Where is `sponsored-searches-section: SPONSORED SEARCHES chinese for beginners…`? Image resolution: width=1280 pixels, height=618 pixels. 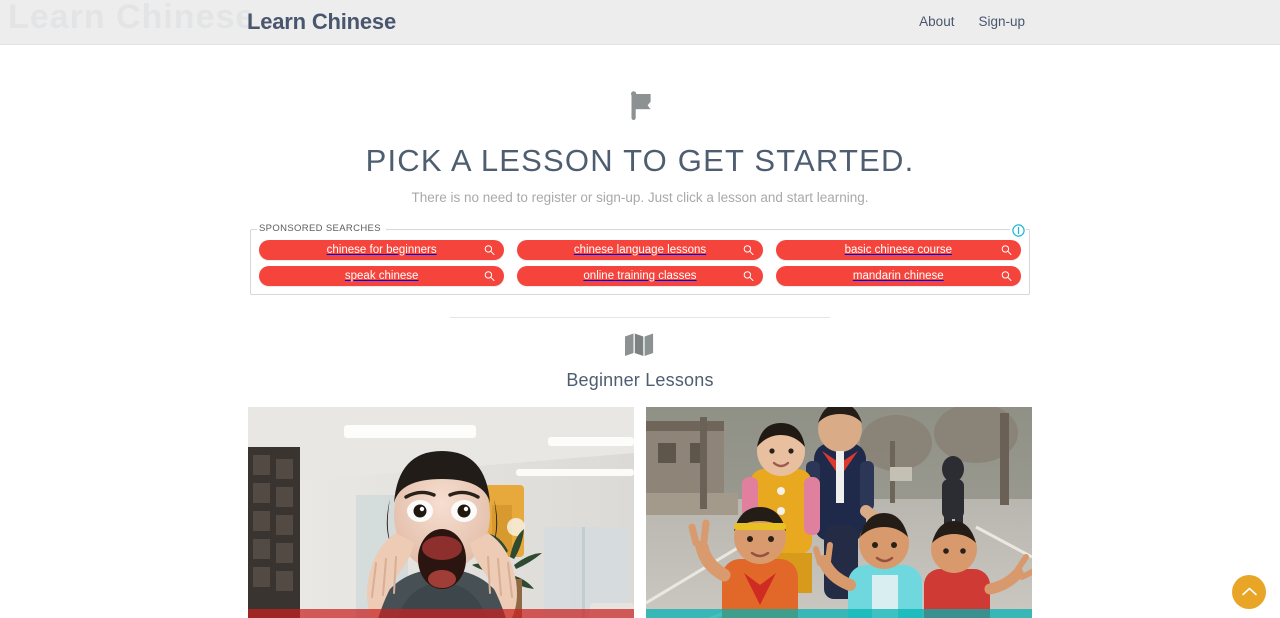 sponsored-searches-section: SPONSORED SEARCHES chinese for beginners… is located at coordinates (640, 258).